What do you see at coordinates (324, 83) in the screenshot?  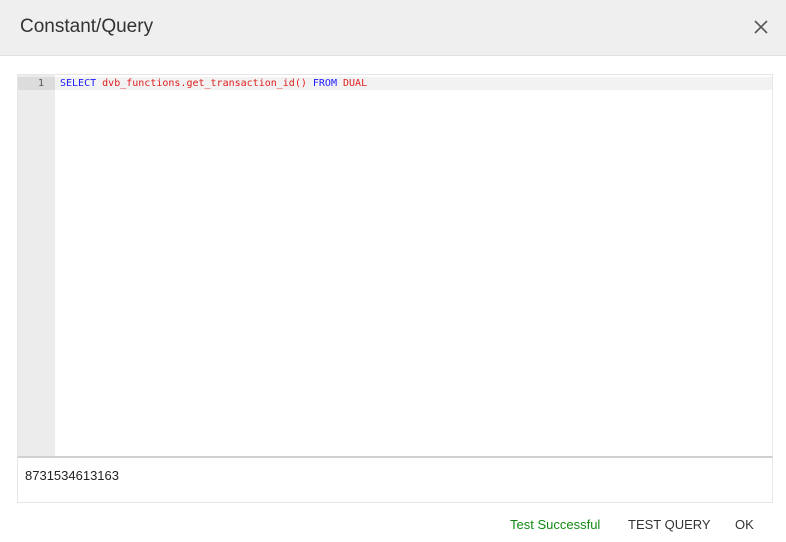 I see `keyword-from: FROM` at bounding box center [324, 83].